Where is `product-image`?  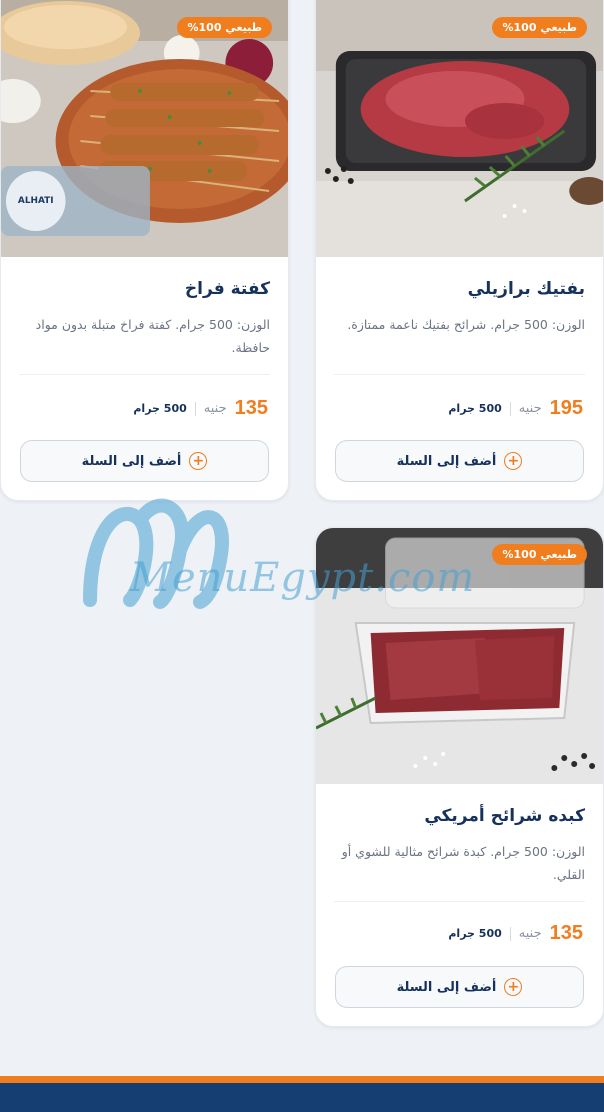 product-image is located at coordinates (459, 128).